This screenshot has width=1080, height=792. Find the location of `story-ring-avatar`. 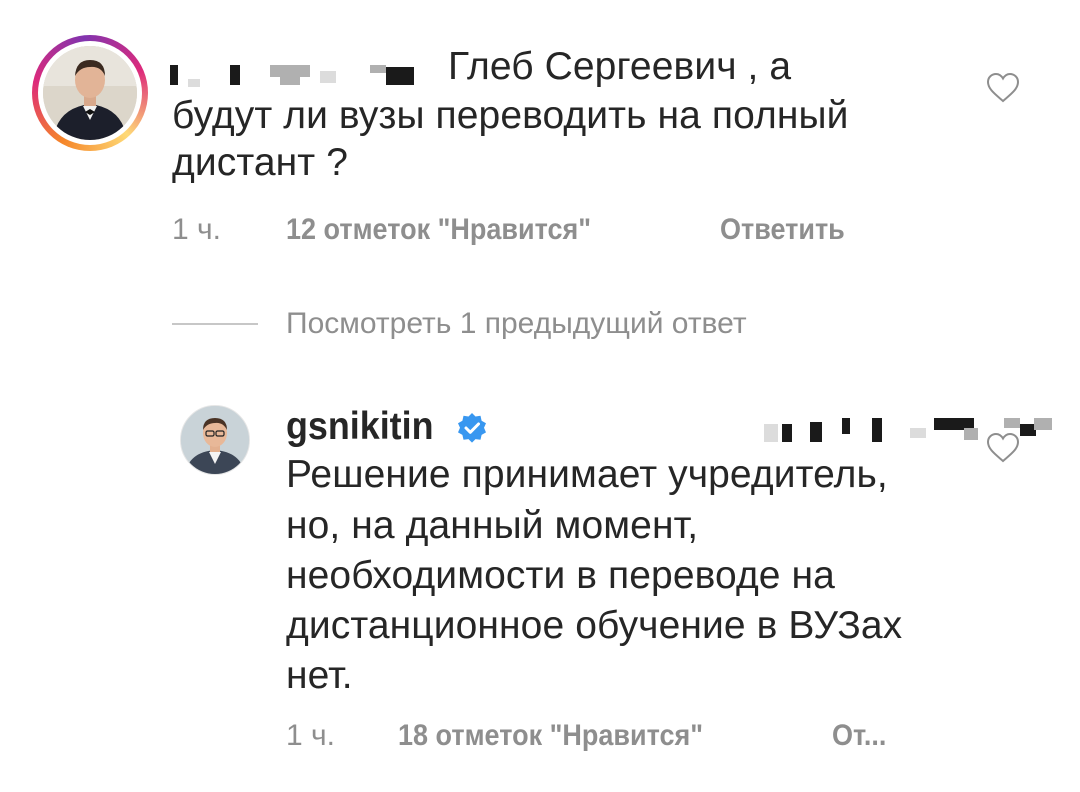

story-ring-avatar is located at coordinates (90, 93).